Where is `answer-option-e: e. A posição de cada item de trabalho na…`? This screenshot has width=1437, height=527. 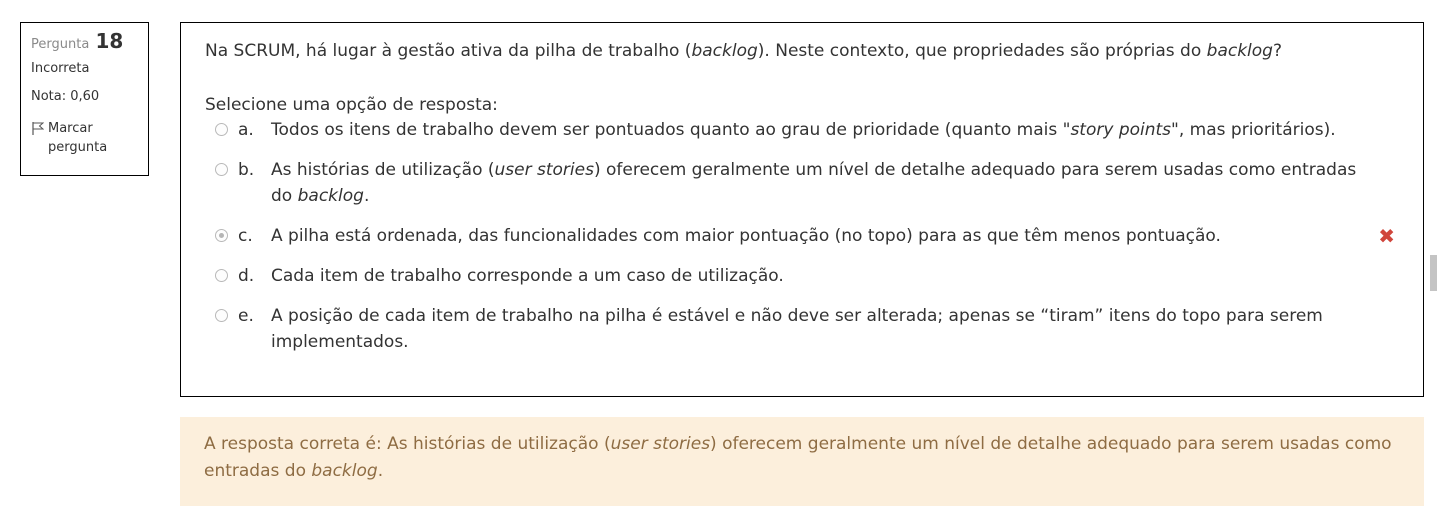 answer-option-e: e. A posição de cada item de trabalho na… is located at coordinates (802, 329).